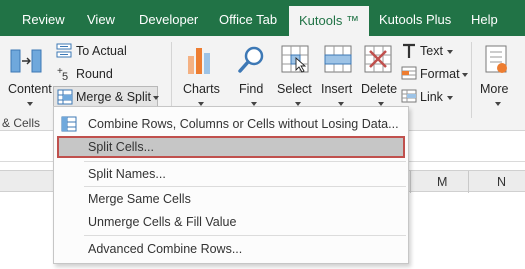 The image size is (525, 269). What do you see at coordinates (465, 75) in the screenshot?
I see `format-caret-icon` at bounding box center [465, 75].